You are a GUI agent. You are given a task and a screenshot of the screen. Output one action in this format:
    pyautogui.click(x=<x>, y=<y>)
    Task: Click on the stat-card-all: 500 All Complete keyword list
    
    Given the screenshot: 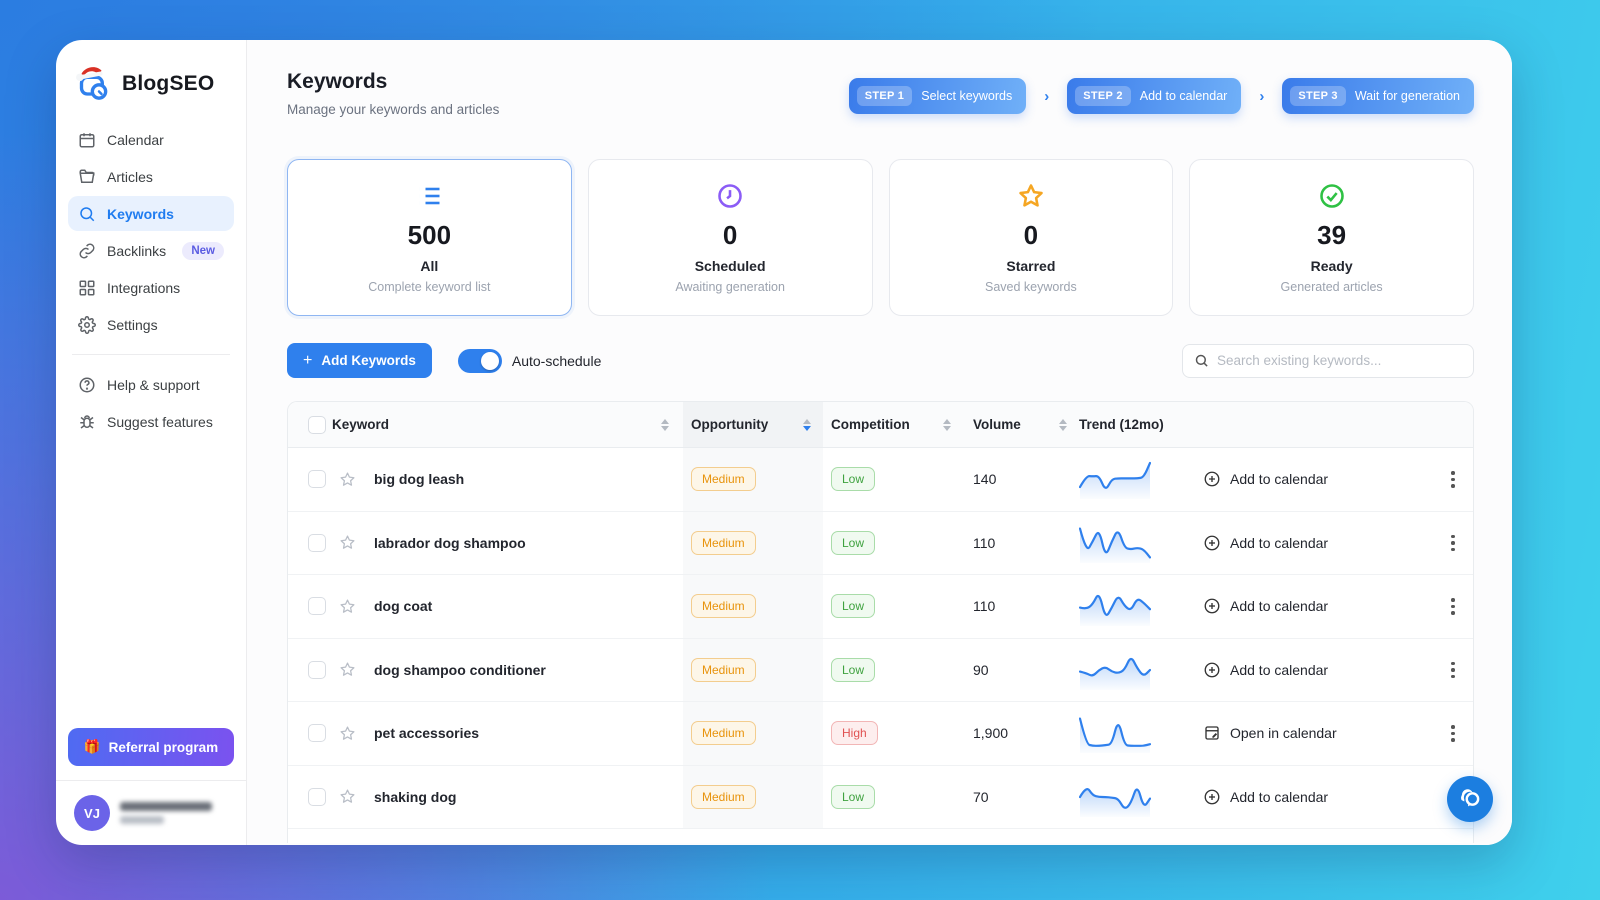 What is the action you would take?
    pyautogui.click(x=429, y=237)
    